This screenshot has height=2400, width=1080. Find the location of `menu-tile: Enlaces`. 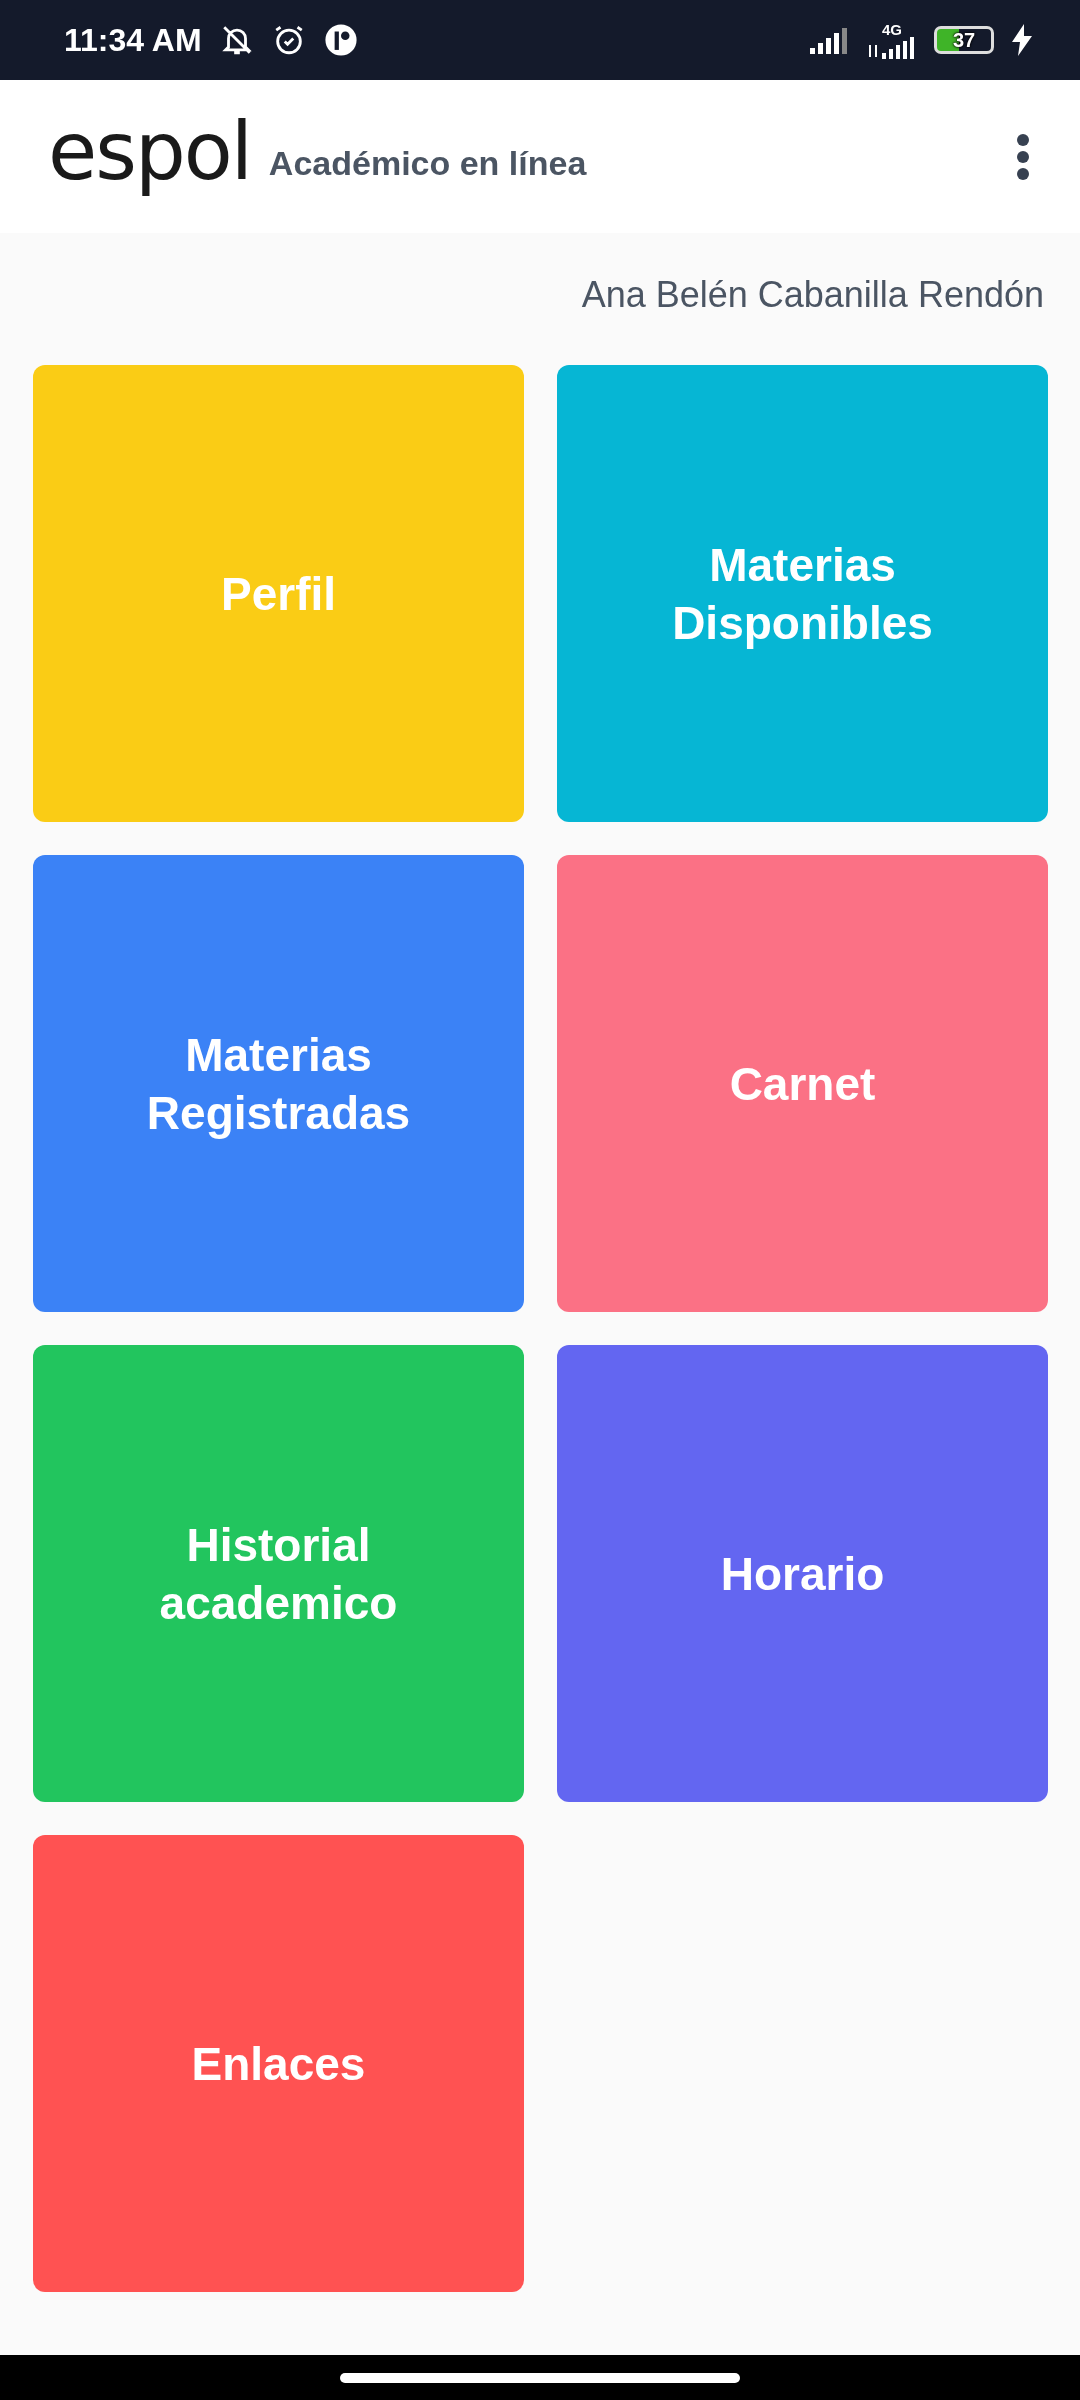

menu-tile: Enlaces is located at coordinates (278, 2063).